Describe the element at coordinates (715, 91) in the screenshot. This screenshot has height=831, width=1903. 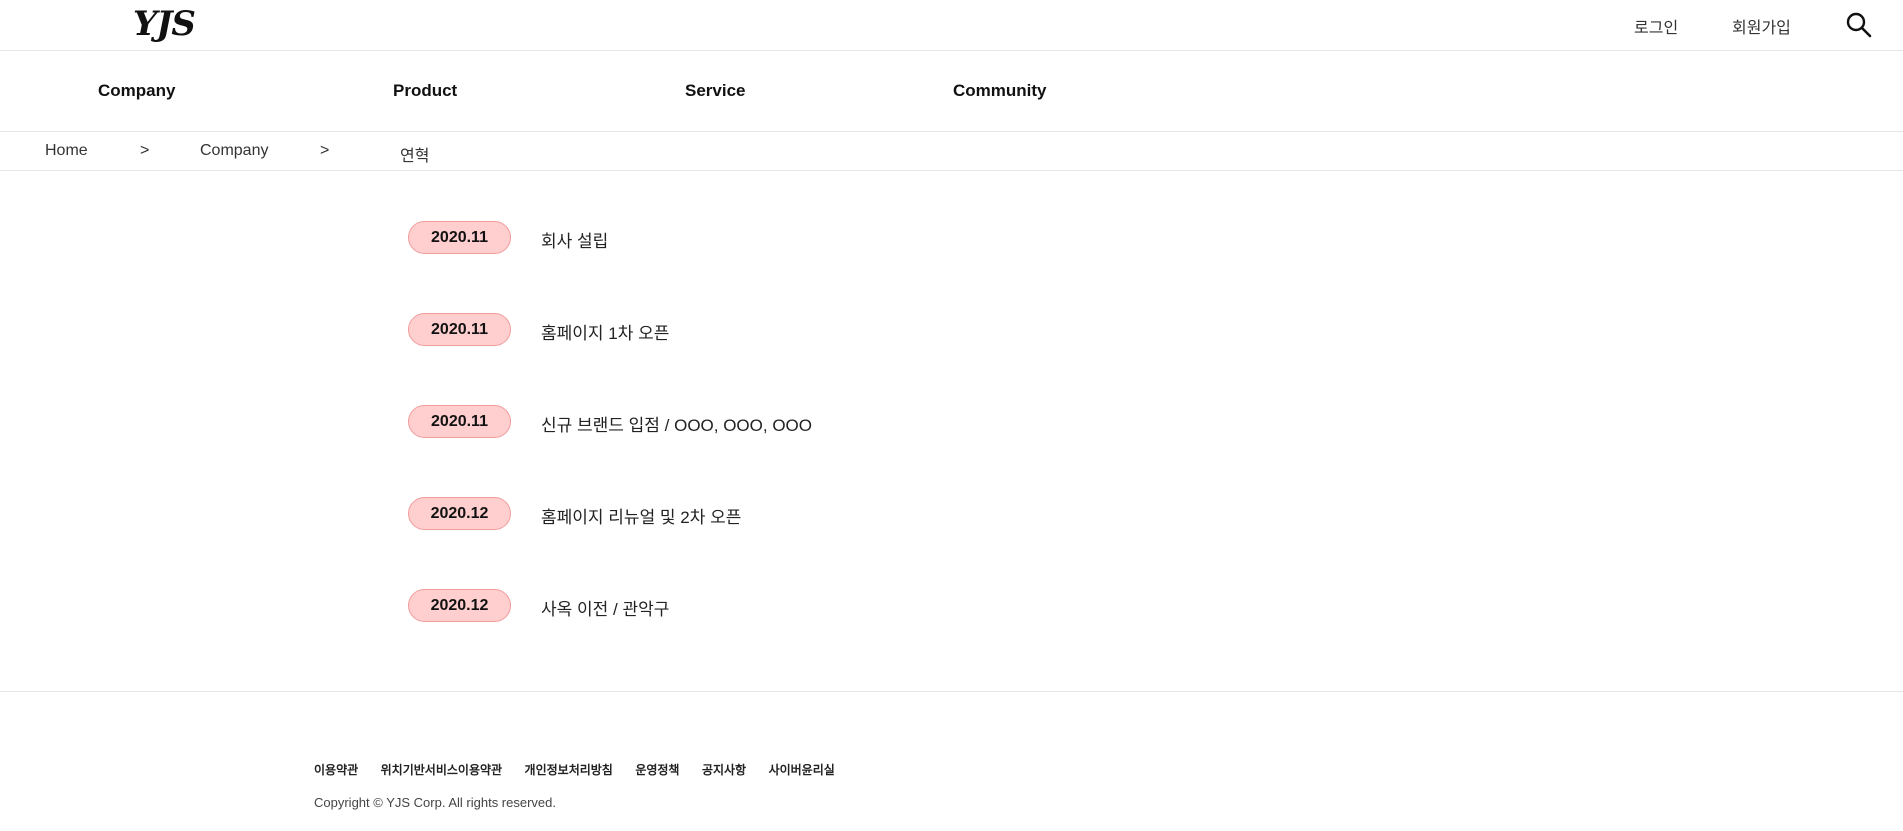
I see `nav-item-service: Service` at that location.